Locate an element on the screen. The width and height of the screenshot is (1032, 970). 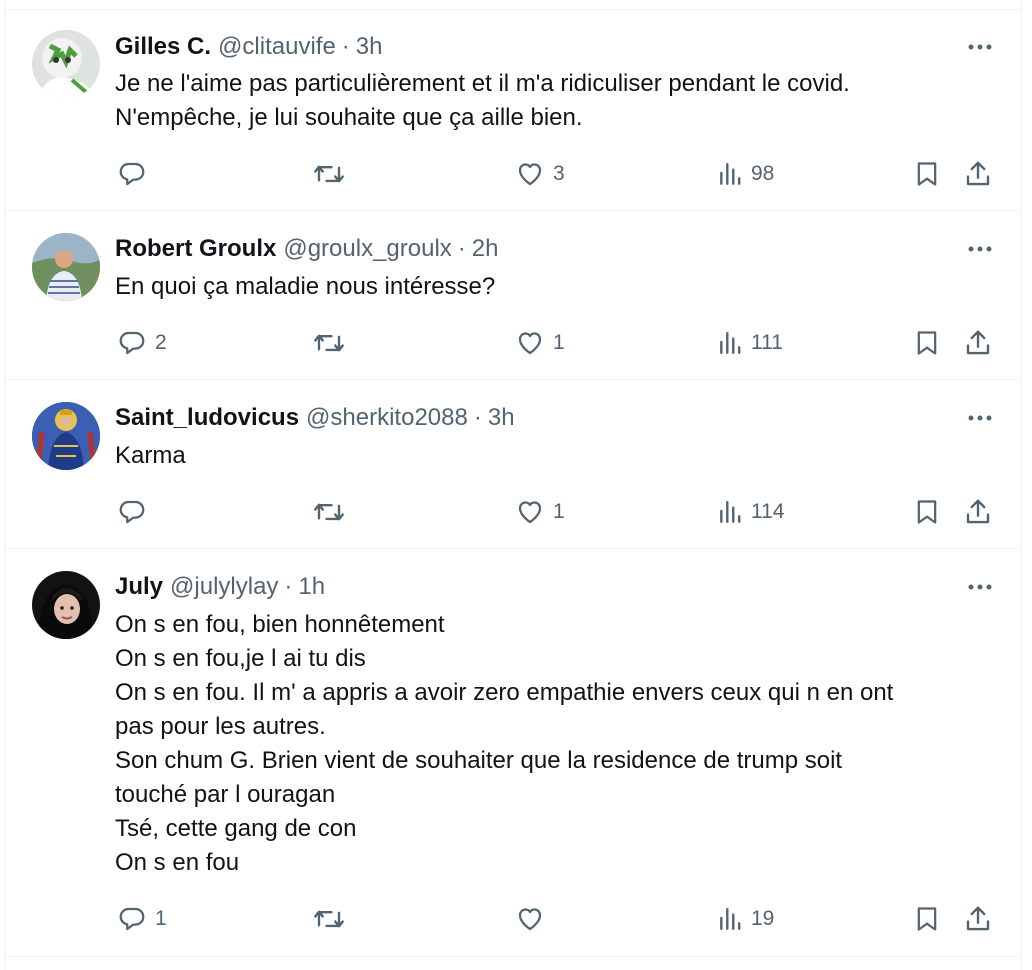
like-button is located at coordinates (534, 919).